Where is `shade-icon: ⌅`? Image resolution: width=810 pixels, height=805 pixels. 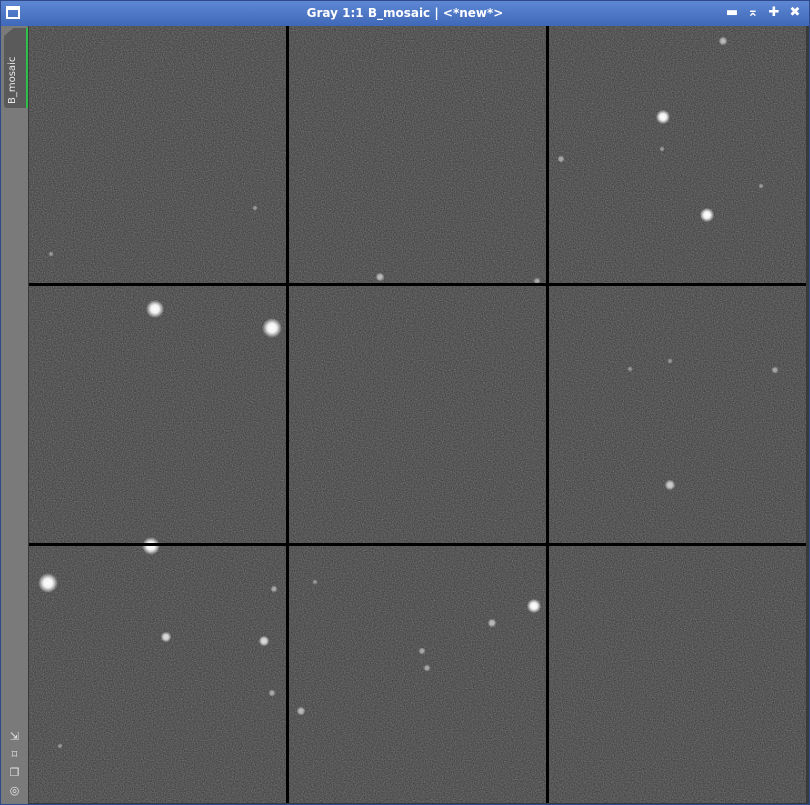 shade-icon: ⌅ is located at coordinates (753, 13).